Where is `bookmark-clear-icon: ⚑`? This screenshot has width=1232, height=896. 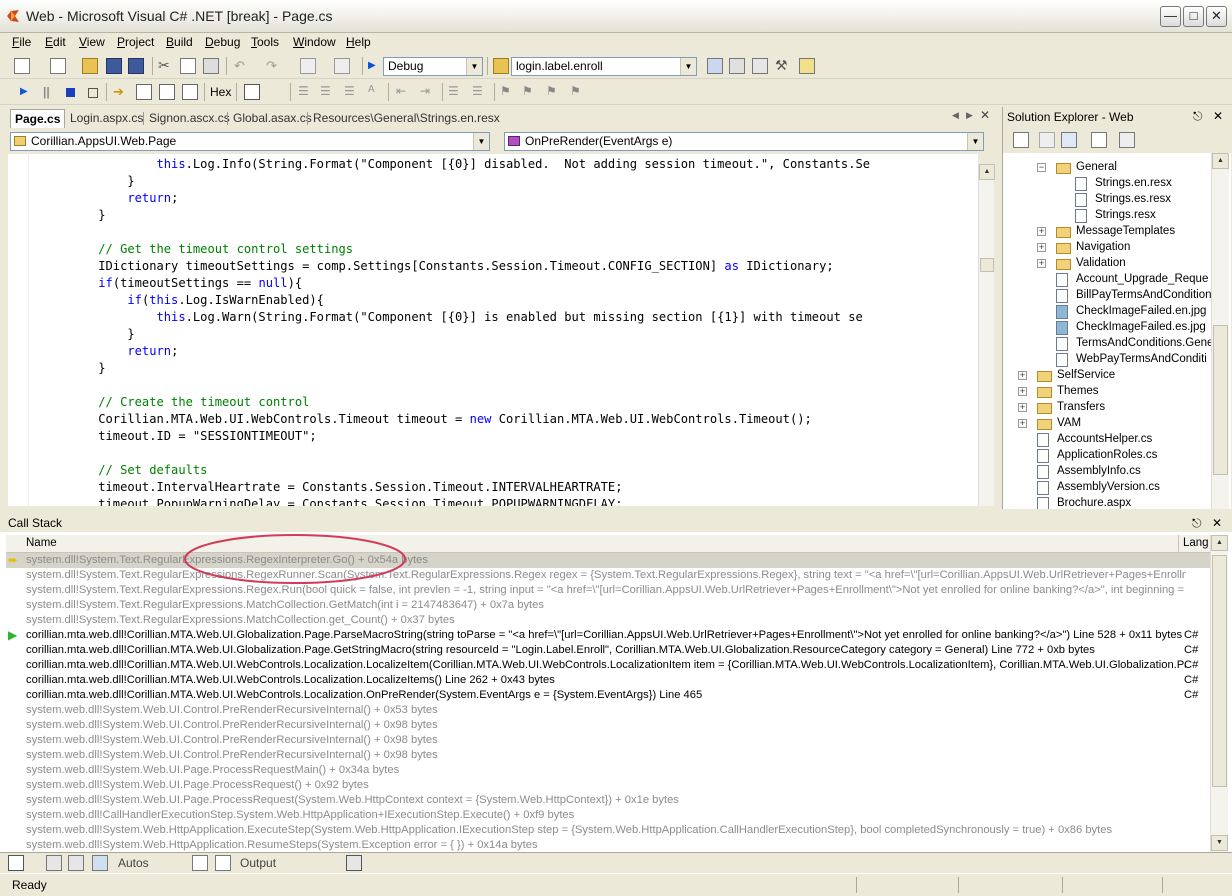 bookmark-clear-icon: ⚑ is located at coordinates (578, 92).